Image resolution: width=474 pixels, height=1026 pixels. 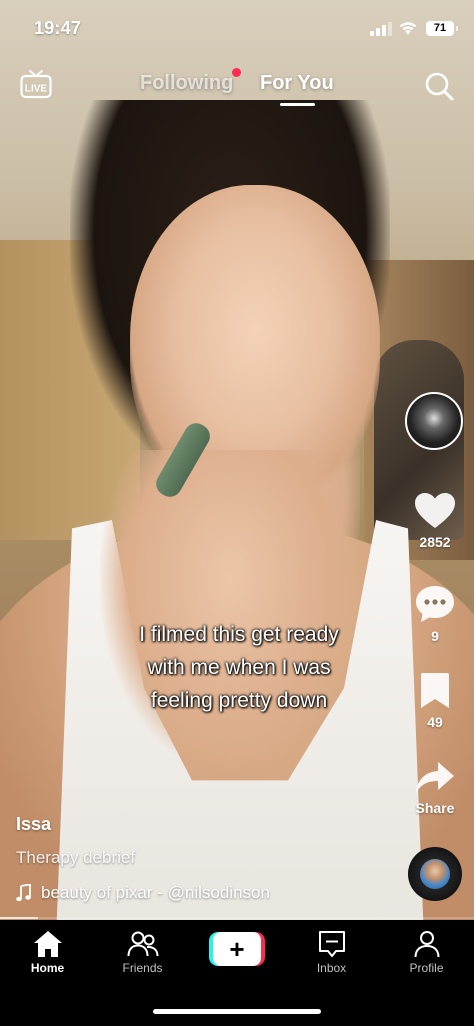 I want to click on share-label: Share, so click(x=435, y=808).